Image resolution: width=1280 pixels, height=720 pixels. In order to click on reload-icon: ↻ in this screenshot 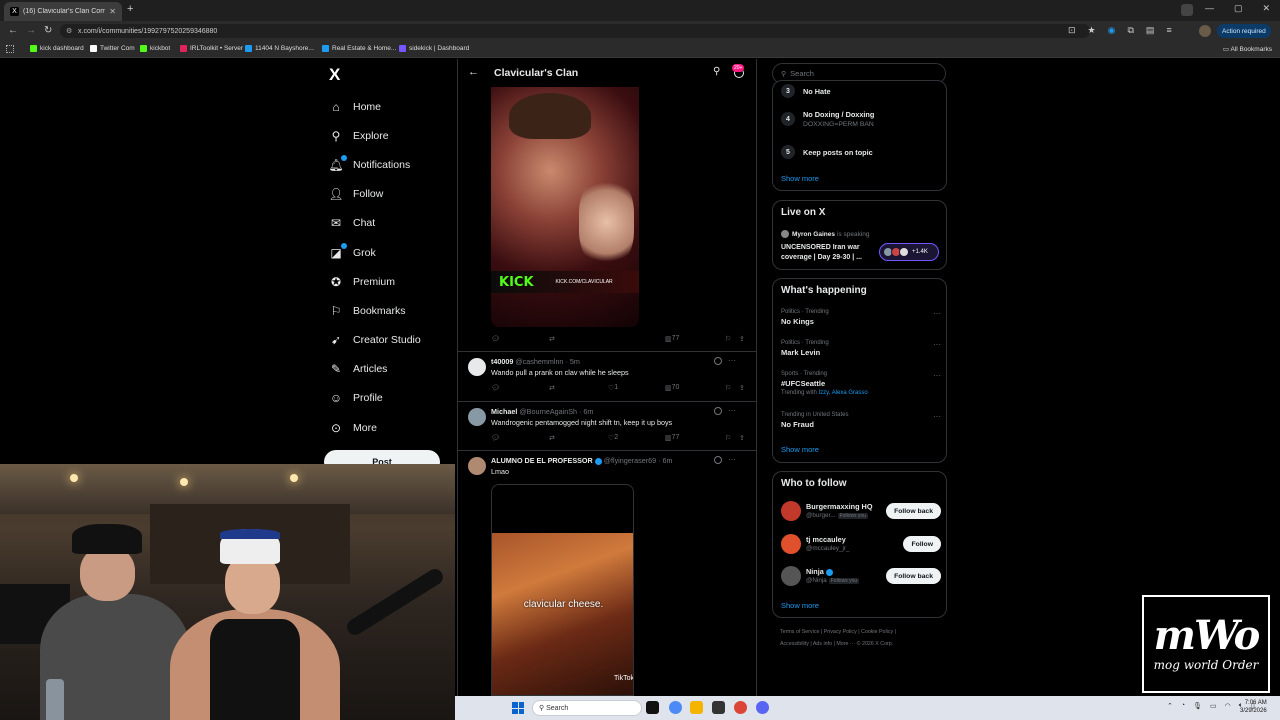, I will do `click(48, 30)`.